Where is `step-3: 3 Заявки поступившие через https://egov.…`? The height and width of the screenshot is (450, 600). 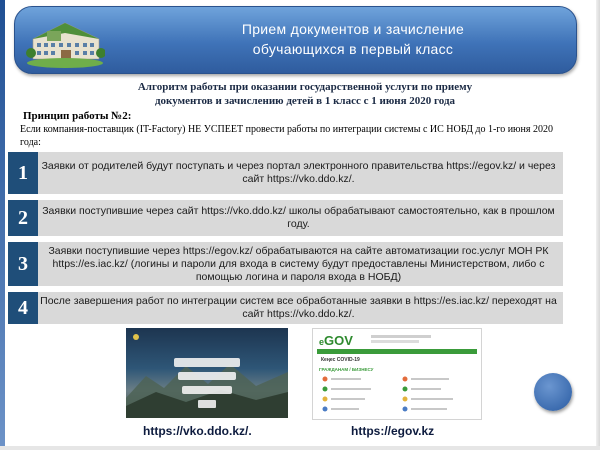
step-3: 3 Заявки поступившие через https://egov.… is located at coordinates (285, 264).